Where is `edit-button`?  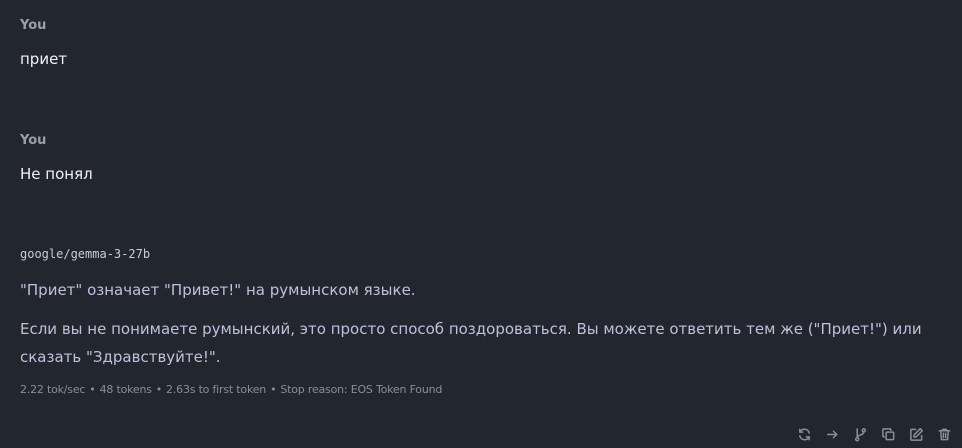 edit-button is located at coordinates (916, 434).